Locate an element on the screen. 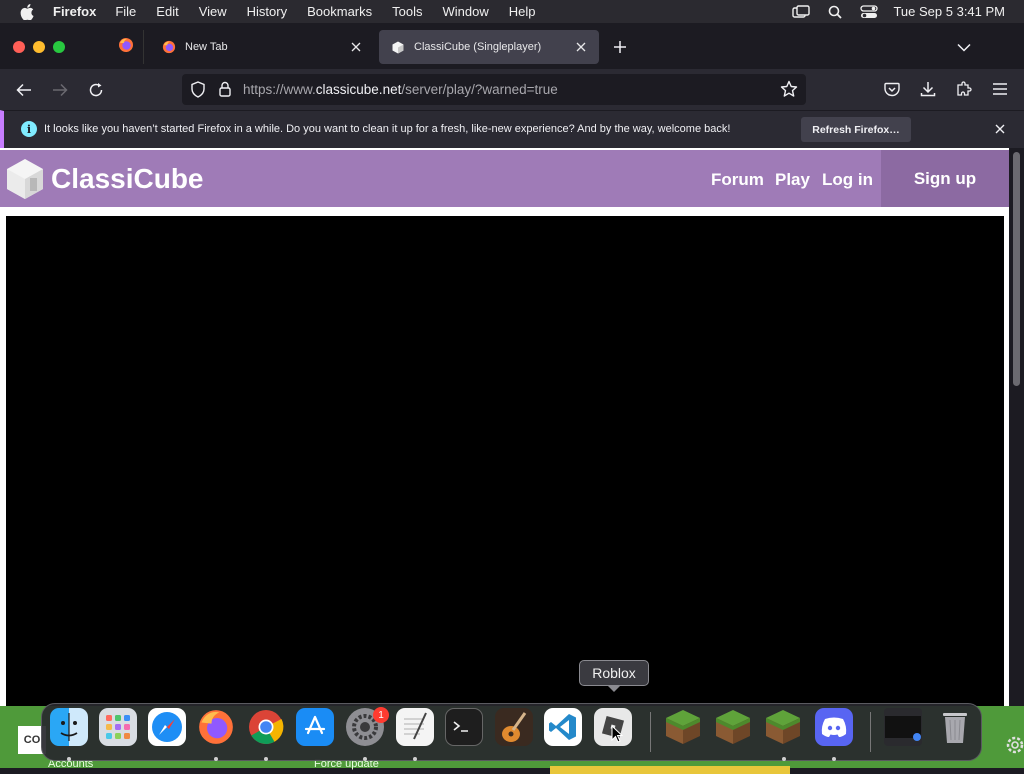 The width and height of the screenshot is (1024, 774). menu-bookmarks: Bookmarks is located at coordinates (339, 11).